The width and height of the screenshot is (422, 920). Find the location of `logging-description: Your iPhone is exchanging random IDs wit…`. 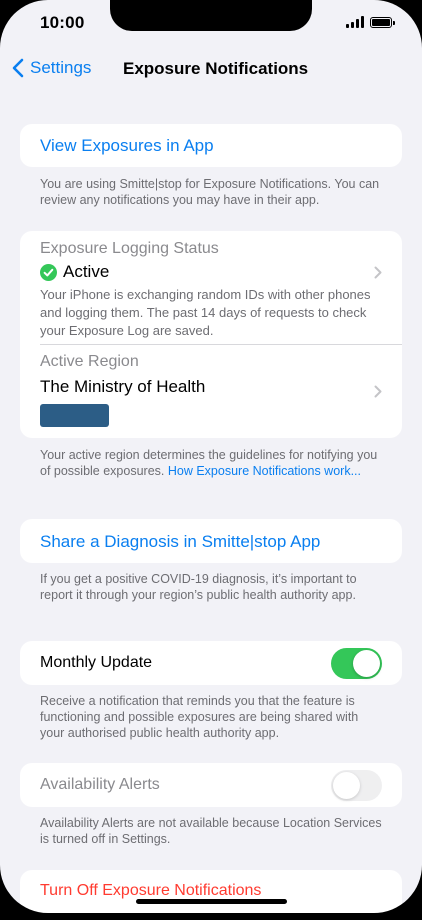

logging-description: Your iPhone is exchanging random IDs wit… is located at coordinates (205, 312).